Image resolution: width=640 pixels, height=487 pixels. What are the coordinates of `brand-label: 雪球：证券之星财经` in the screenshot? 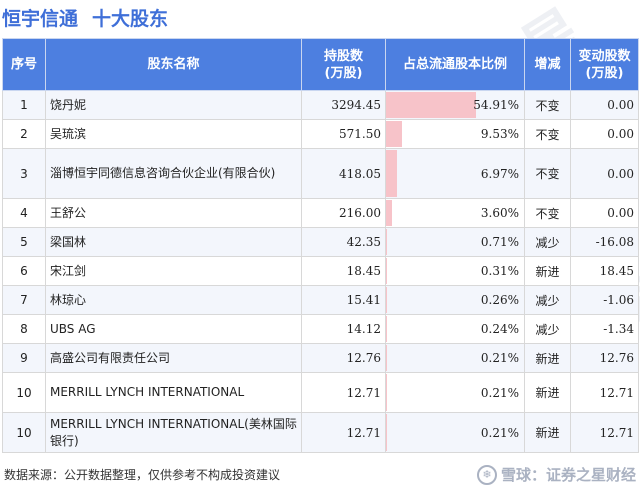 It's located at (568, 475).